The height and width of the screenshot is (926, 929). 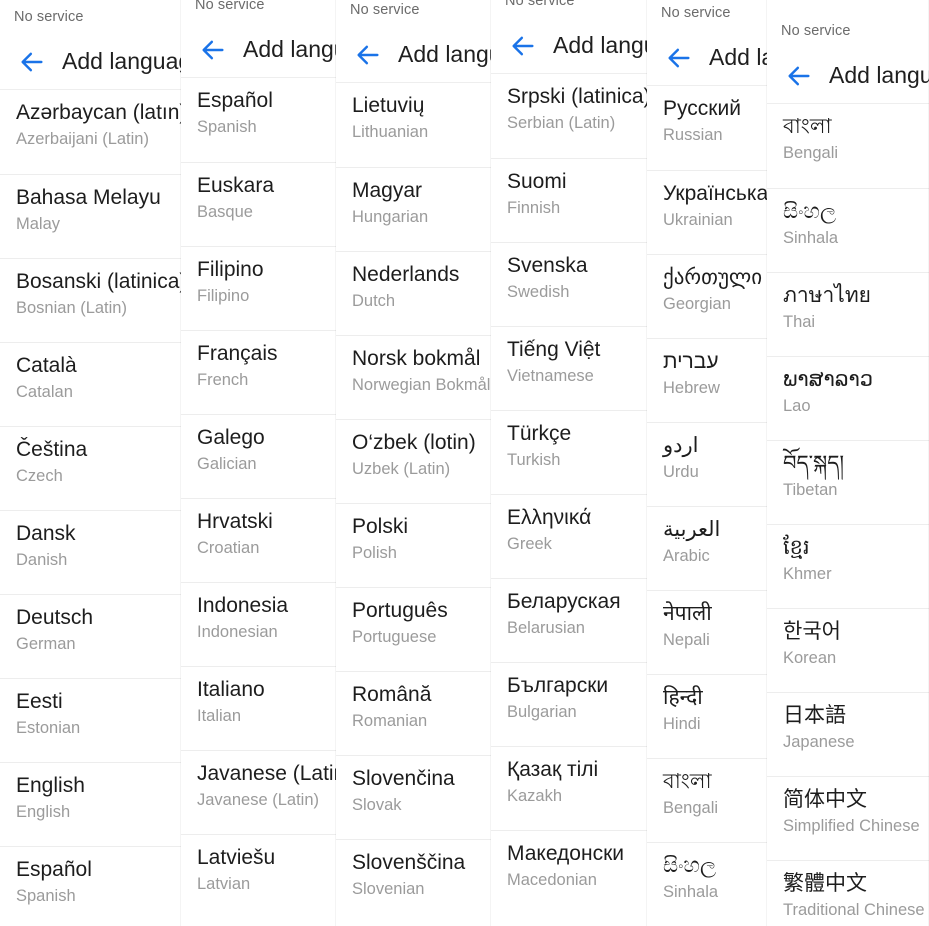 What do you see at coordinates (258, 792) in the screenshot?
I see `language-list-item: Javanese (Latin) Javanese (Latin)` at bounding box center [258, 792].